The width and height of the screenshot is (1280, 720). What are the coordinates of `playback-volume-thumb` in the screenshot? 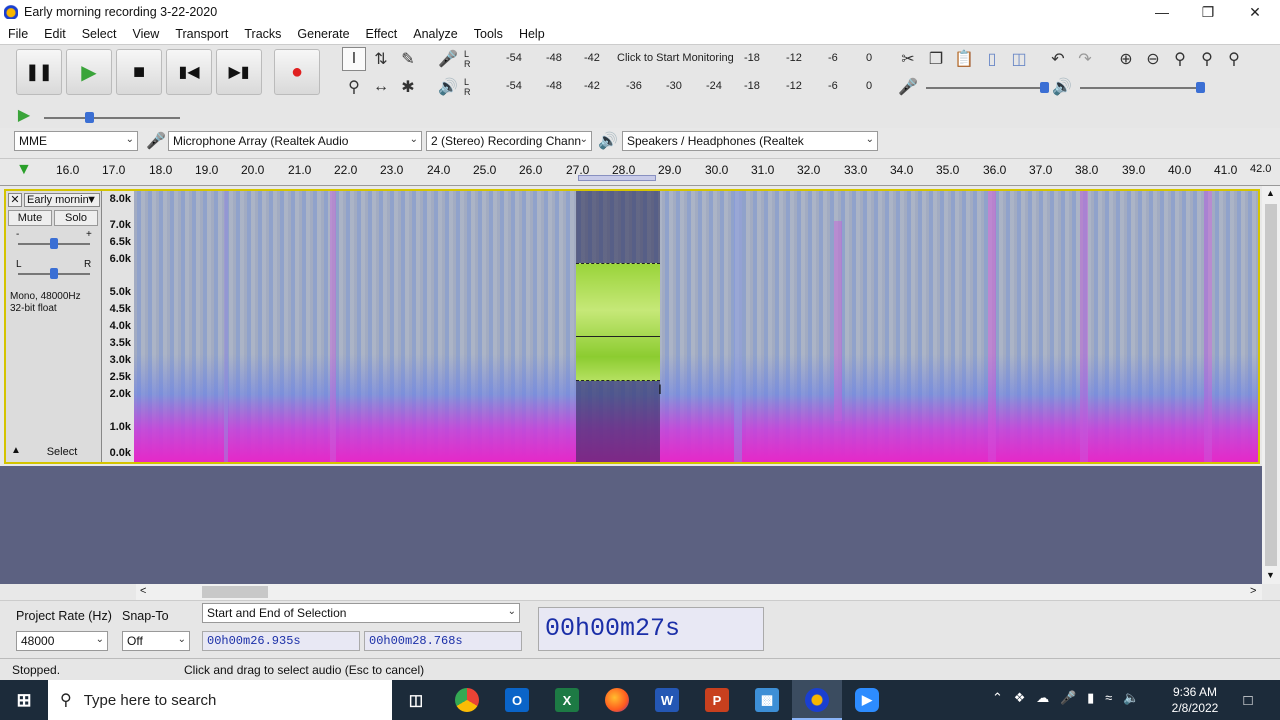 It's located at (1200, 87).